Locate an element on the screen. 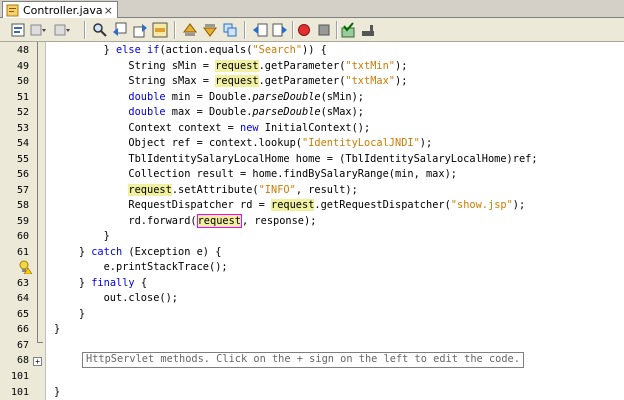  find-prev-icon is located at coordinates (120, 30).